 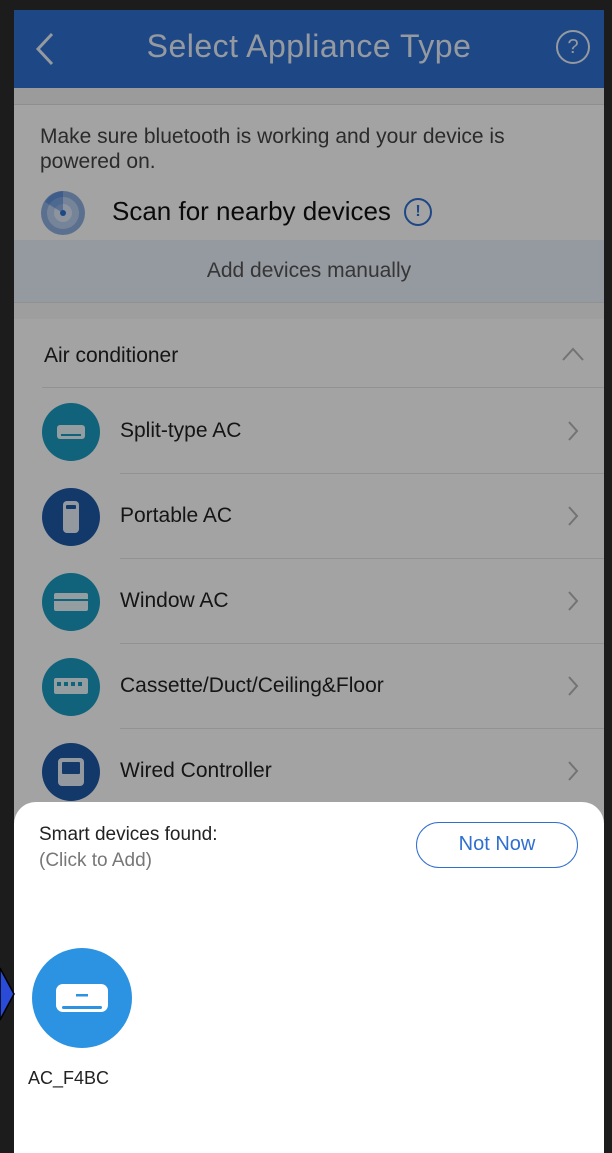 I want to click on device-label: AC_F4BC, so click(x=69, y=1078).